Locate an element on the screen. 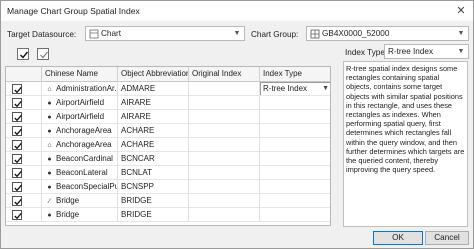 The width and height of the screenshot is (474, 249). index-type-value: R-tree Index is located at coordinates (411, 51).